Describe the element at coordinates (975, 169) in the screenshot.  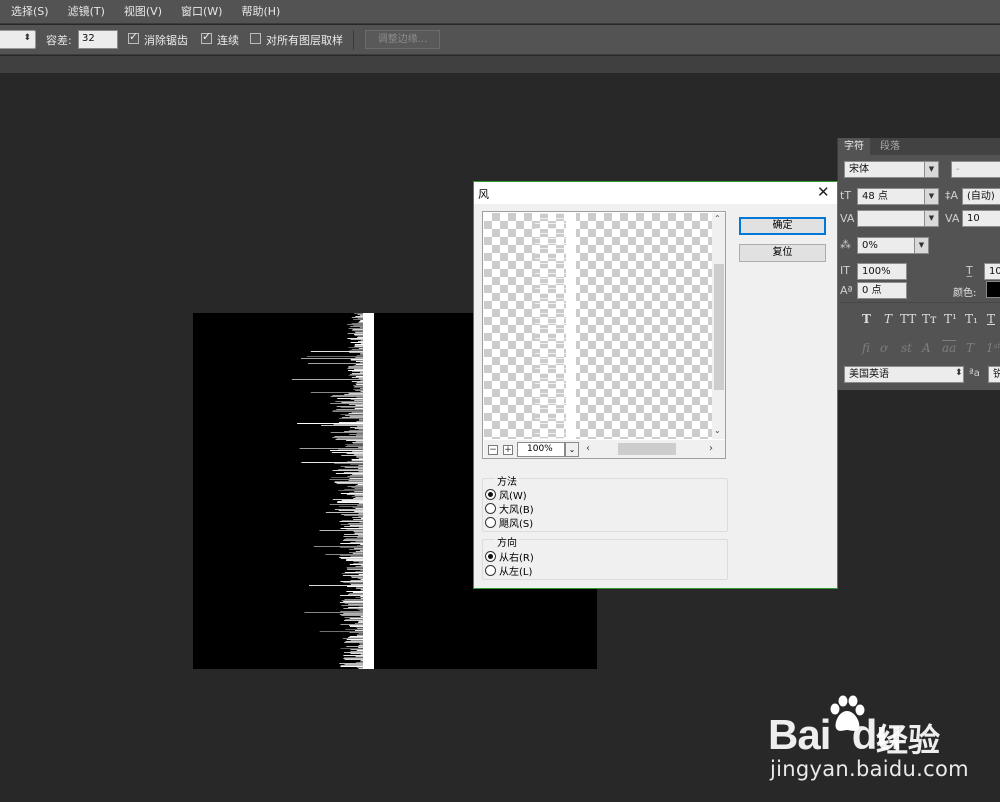
I see `font-style-field: -` at that location.